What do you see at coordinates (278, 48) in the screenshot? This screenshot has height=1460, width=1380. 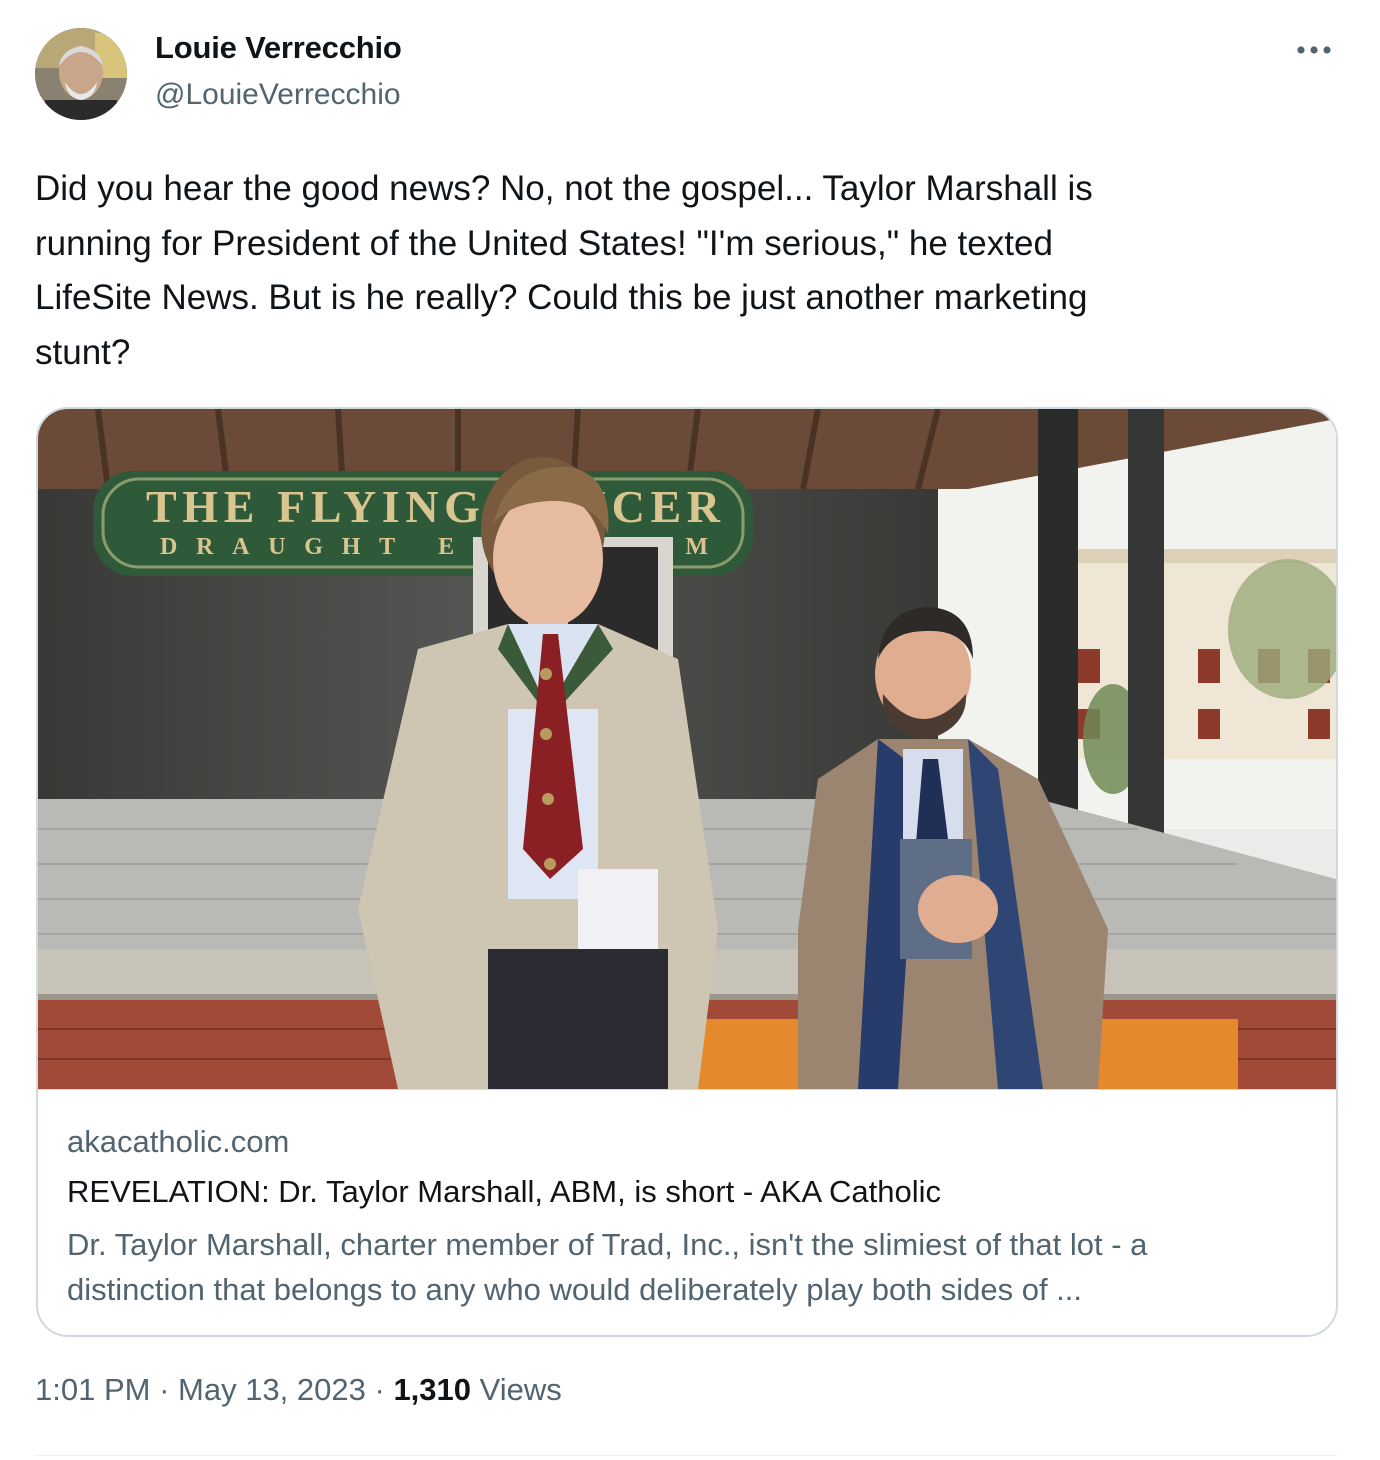 I see `author-name: Louie Verrecchio` at bounding box center [278, 48].